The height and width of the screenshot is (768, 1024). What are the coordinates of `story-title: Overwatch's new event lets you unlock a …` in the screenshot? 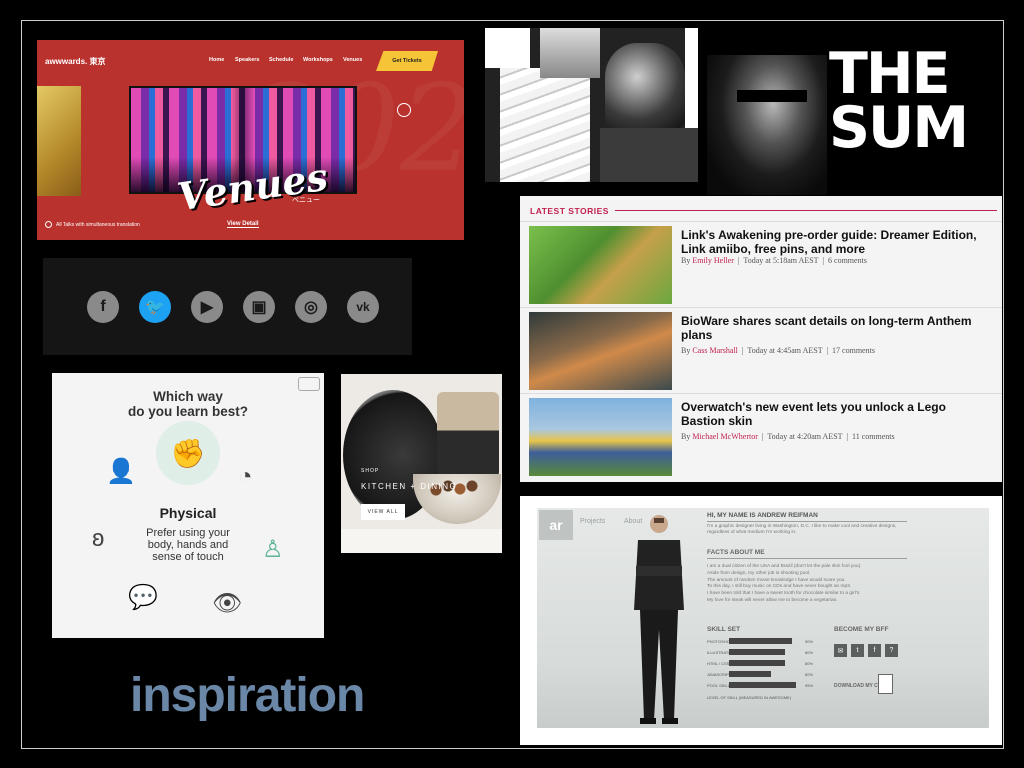 It's located at (831, 414).